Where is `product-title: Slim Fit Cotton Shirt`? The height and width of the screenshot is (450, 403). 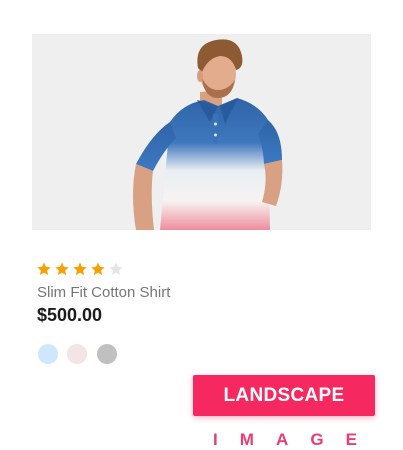 product-title: Slim Fit Cotton Shirt is located at coordinates (103, 292).